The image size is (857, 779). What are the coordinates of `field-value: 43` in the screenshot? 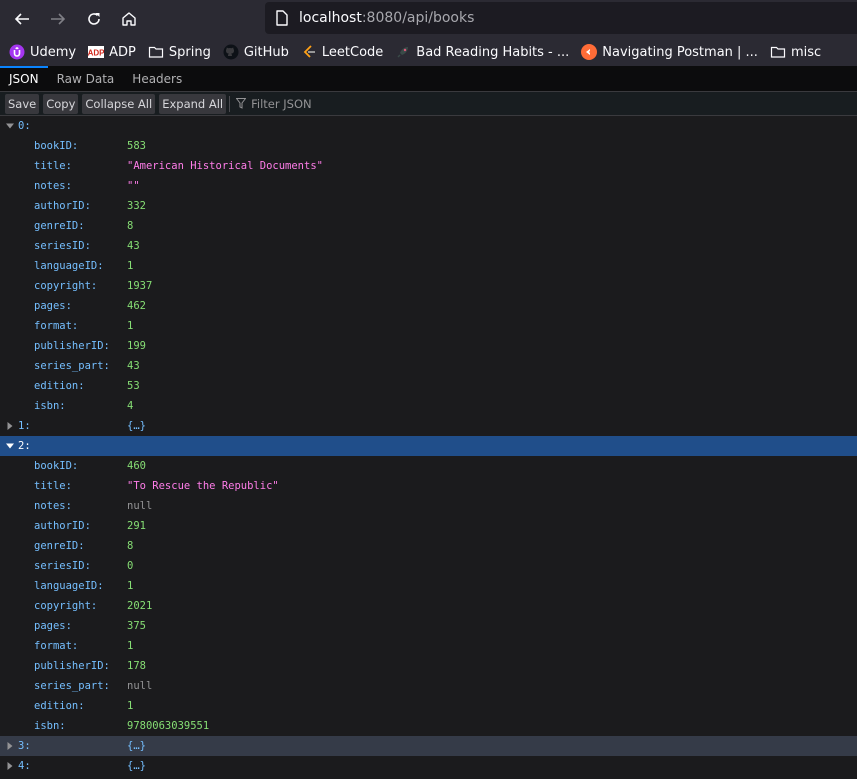 It's located at (133, 366).